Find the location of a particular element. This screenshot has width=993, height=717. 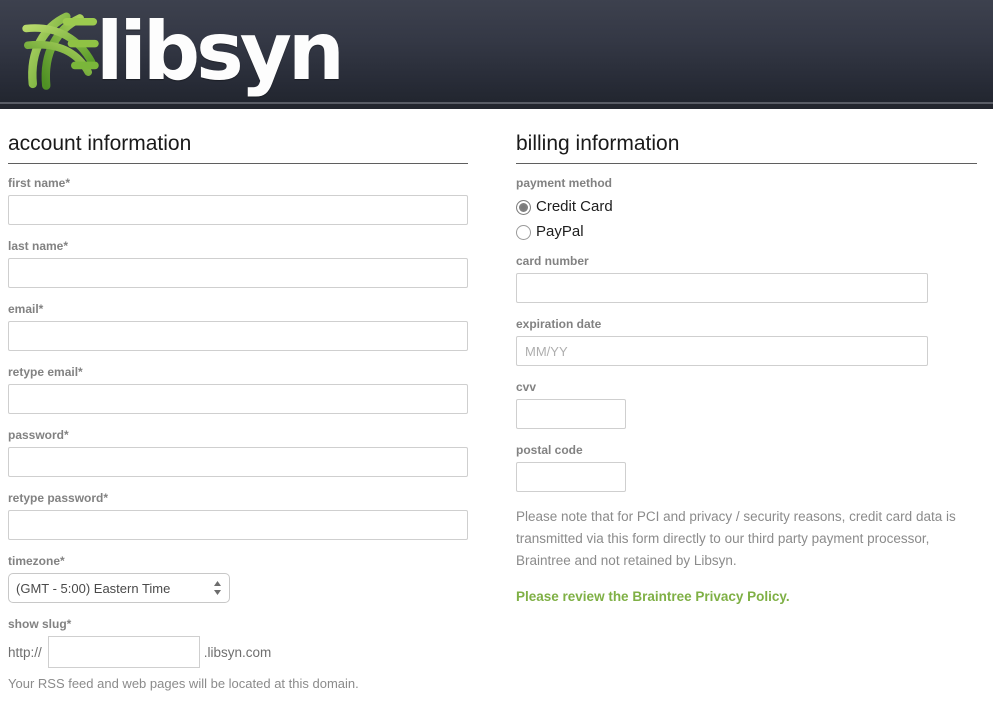

input-postal-code is located at coordinates (571, 477).